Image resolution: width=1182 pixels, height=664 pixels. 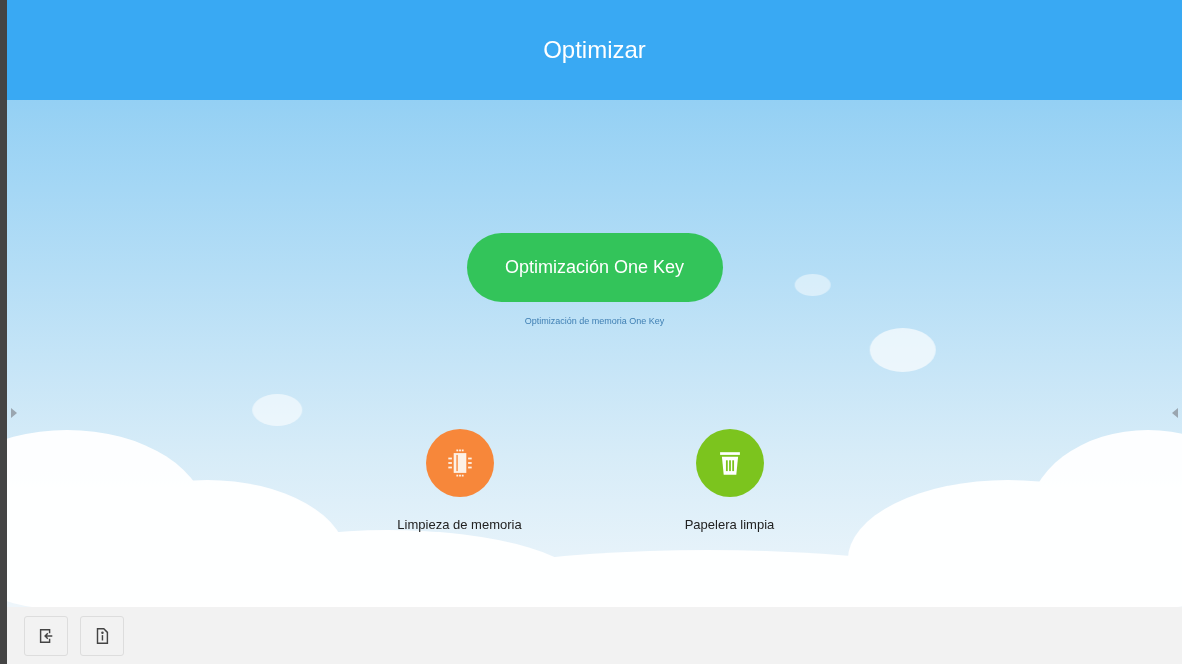 I want to click on caption-text: Optimización de memoria One Key, so click(x=594, y=321).